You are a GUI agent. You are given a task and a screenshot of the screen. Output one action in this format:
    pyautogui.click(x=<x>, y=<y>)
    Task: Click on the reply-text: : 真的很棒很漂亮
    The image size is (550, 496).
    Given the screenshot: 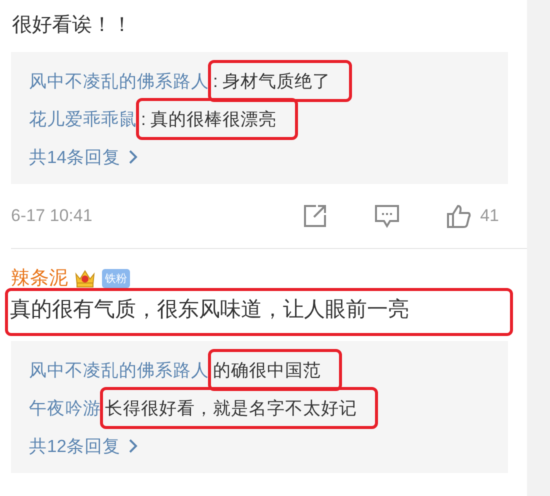 What is the action you would take?
    pyautogui.click(x=217, y=119)
    